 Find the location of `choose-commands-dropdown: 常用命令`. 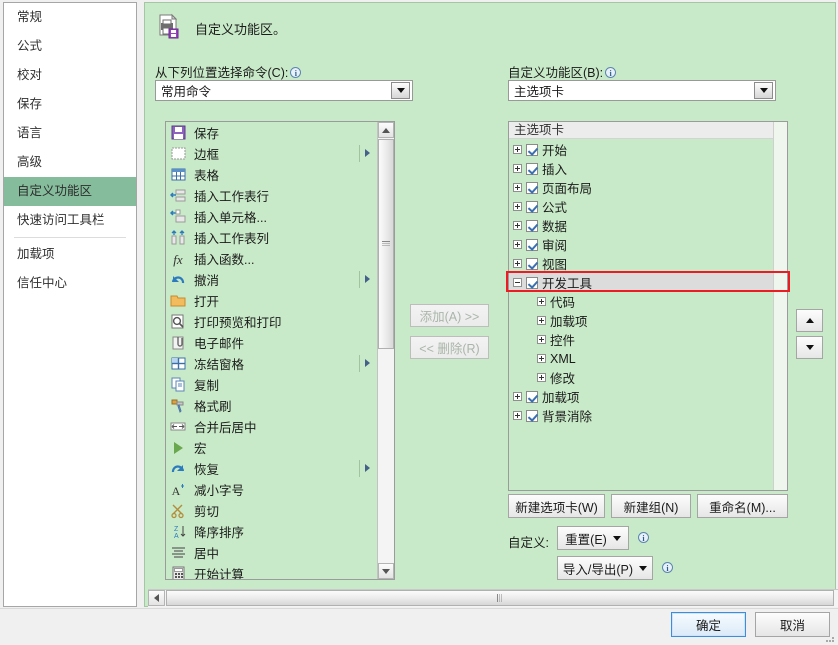

choose-commands-dropdown: 常用命令 is located at coordinates (284, 90).